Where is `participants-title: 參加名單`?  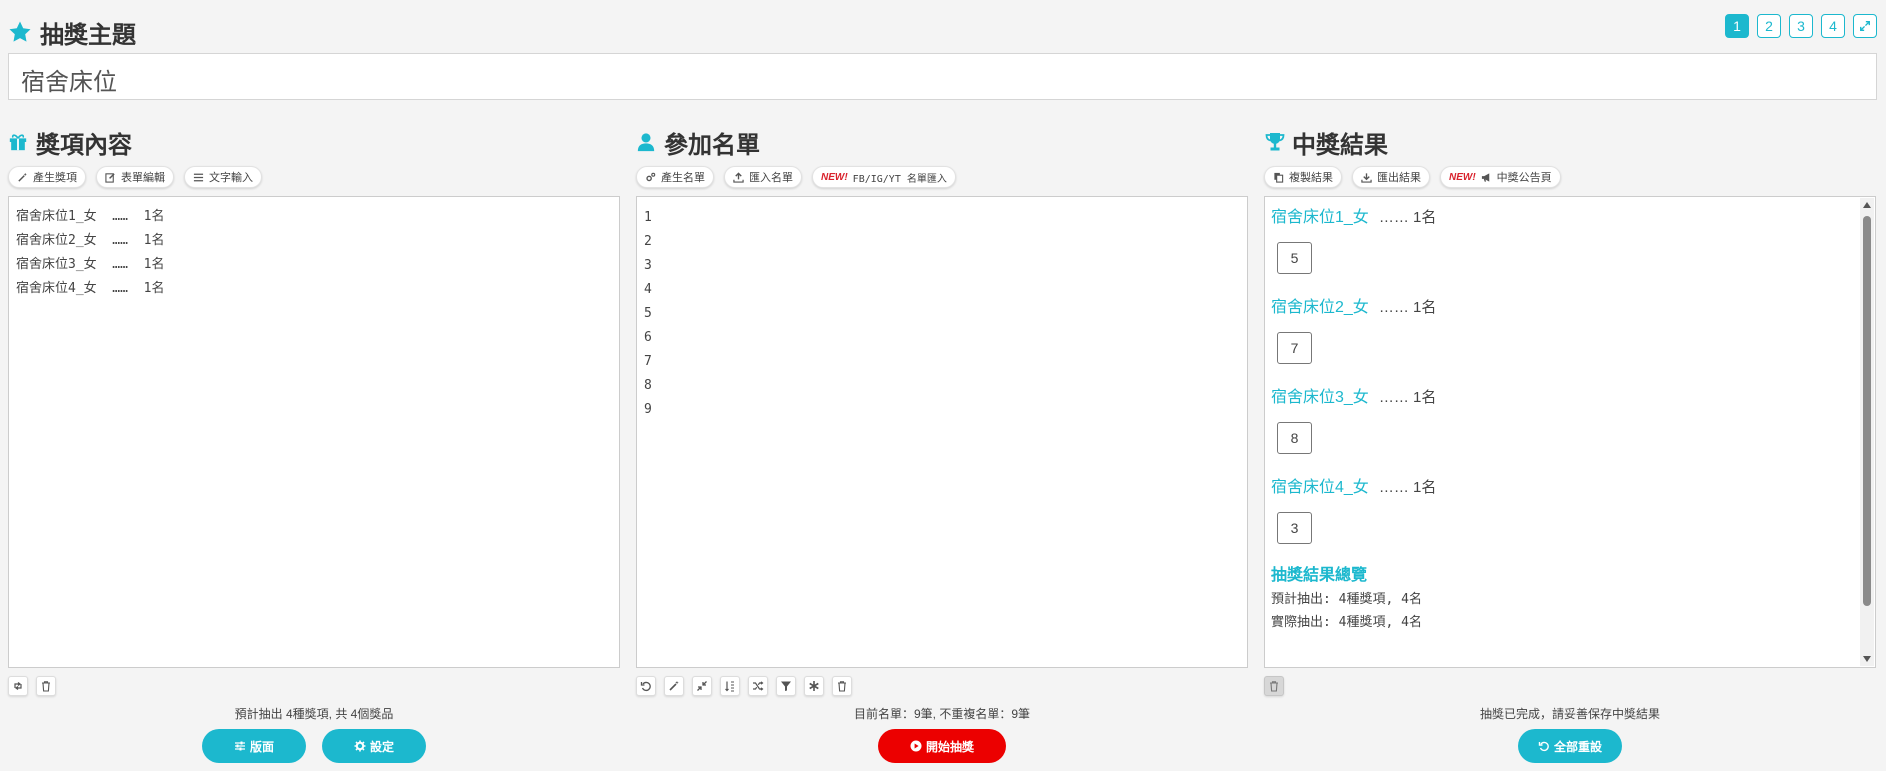 participants-title: 參加名單 is located at coordinates (712, 145).